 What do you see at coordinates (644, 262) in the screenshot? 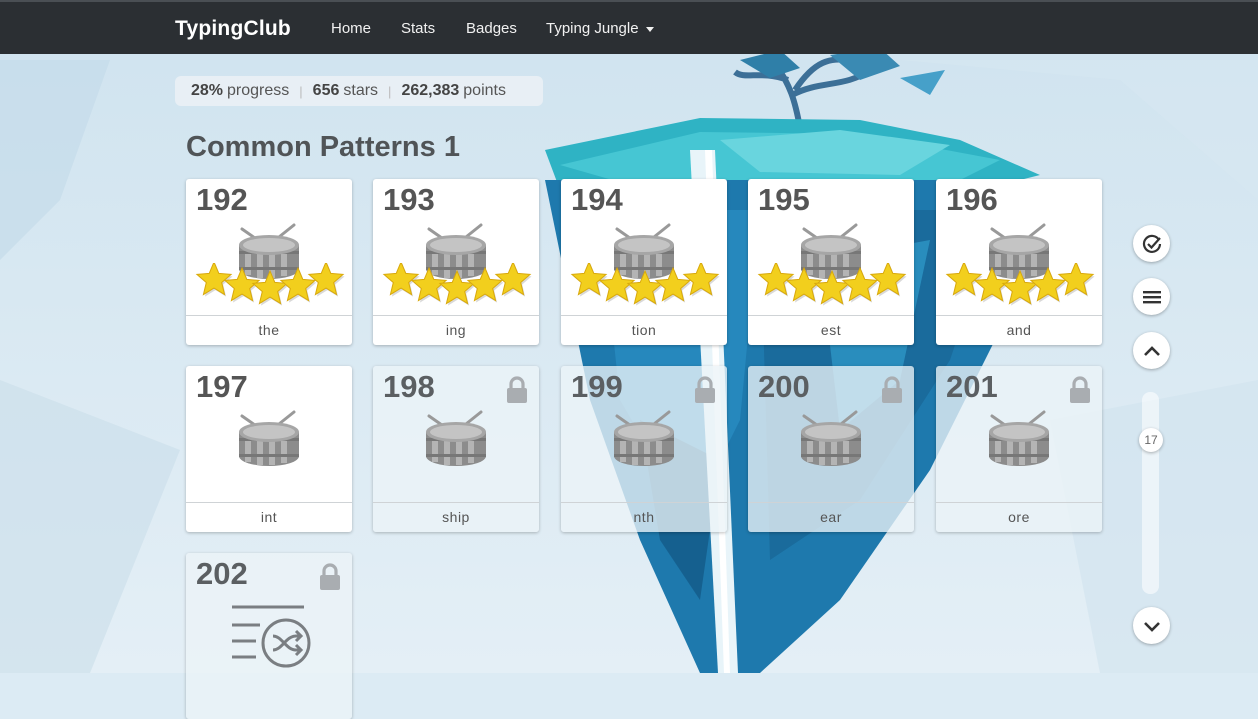
I see `lesson-card-194: 194 tion` at bounding box center [644, 262].